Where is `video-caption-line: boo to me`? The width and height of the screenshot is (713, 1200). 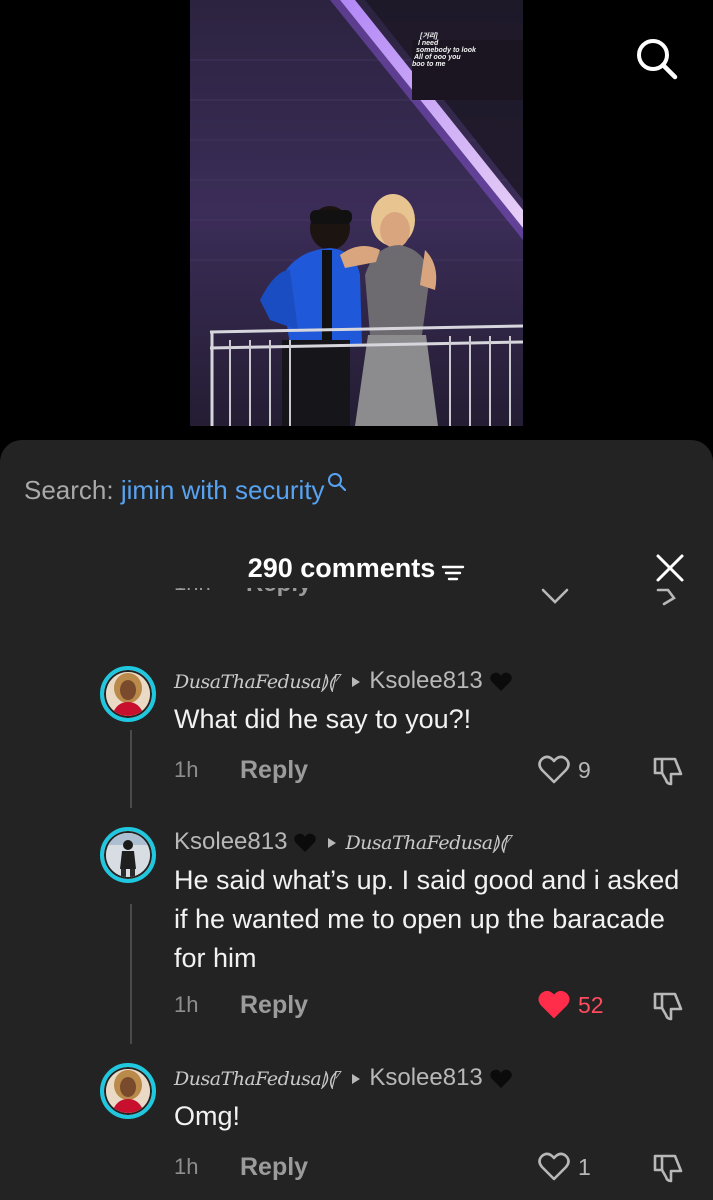
video-caption-line: boo to me is located at coordinates (429, 64).